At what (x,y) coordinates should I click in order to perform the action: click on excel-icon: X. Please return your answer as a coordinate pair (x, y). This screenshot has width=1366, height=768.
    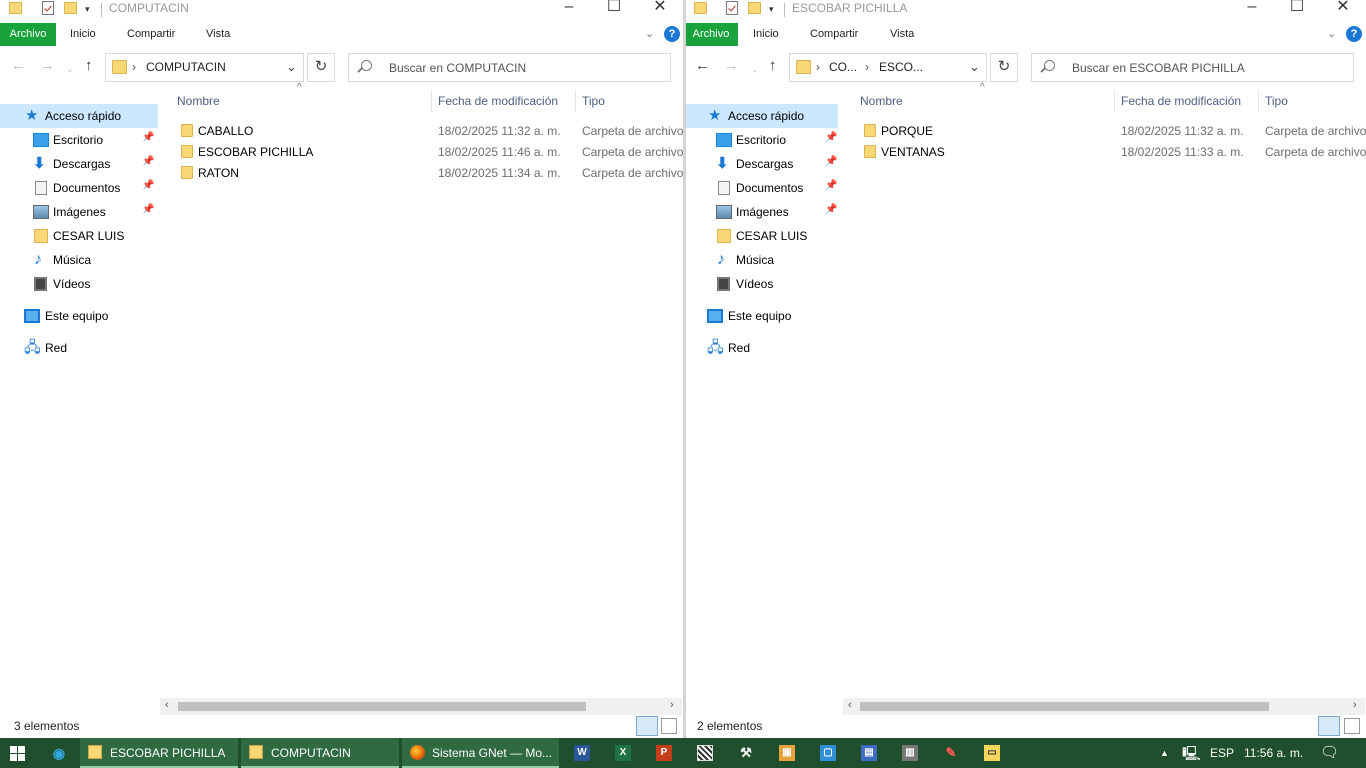
    Looking at the image, I should click on (623, 753).